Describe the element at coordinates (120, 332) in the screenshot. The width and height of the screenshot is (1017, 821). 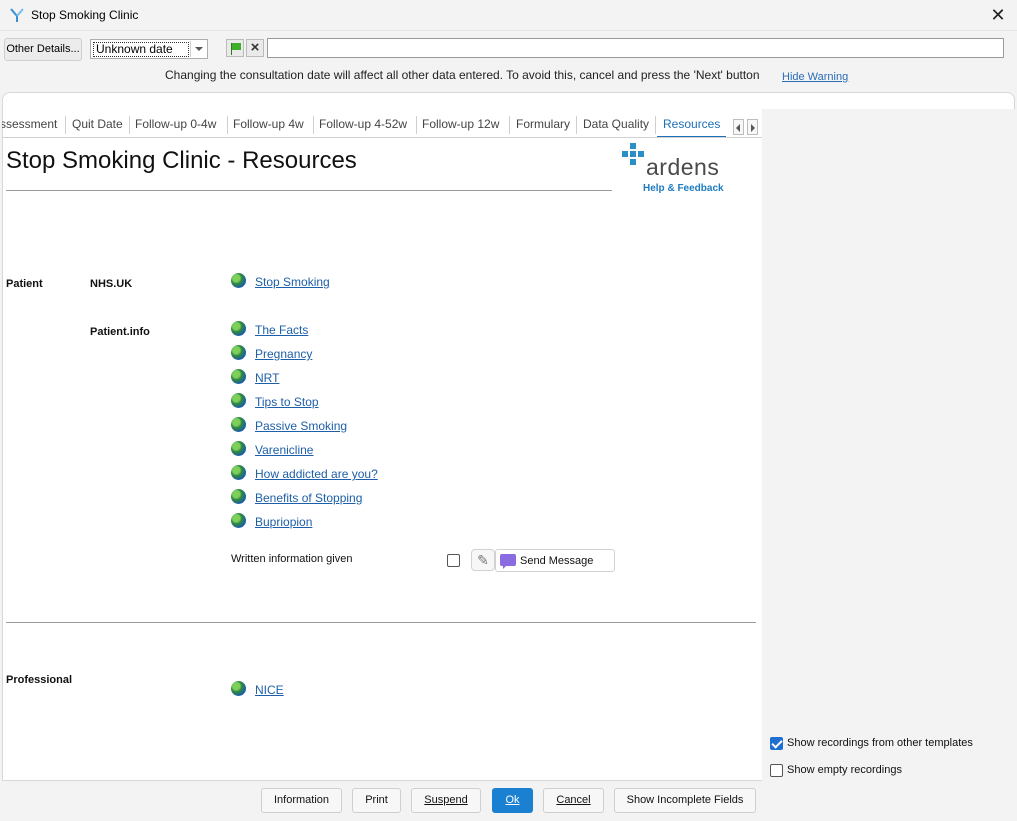
I see `patient-info-label: Patient.info` at that location.